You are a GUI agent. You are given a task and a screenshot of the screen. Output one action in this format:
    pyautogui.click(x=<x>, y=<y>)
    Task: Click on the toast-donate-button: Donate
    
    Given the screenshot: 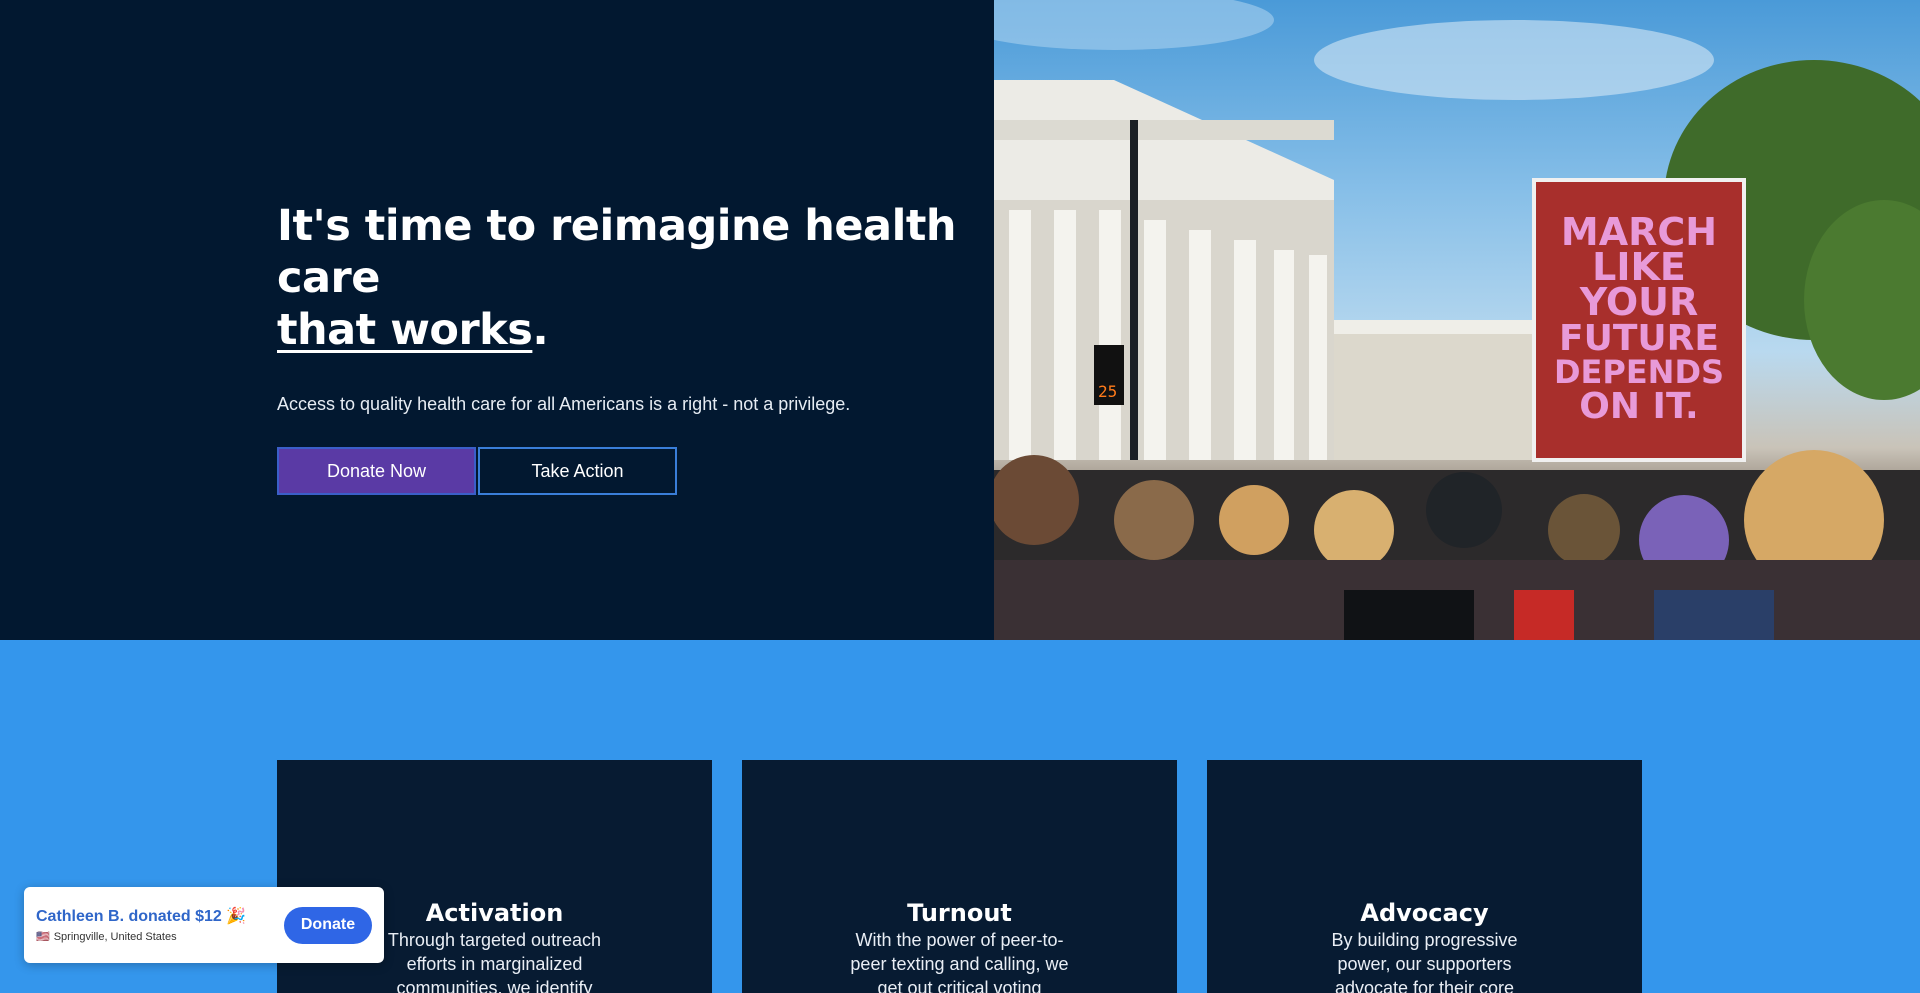 What is the action you would take?
    pyautogui.click(x=328, y=925)
    